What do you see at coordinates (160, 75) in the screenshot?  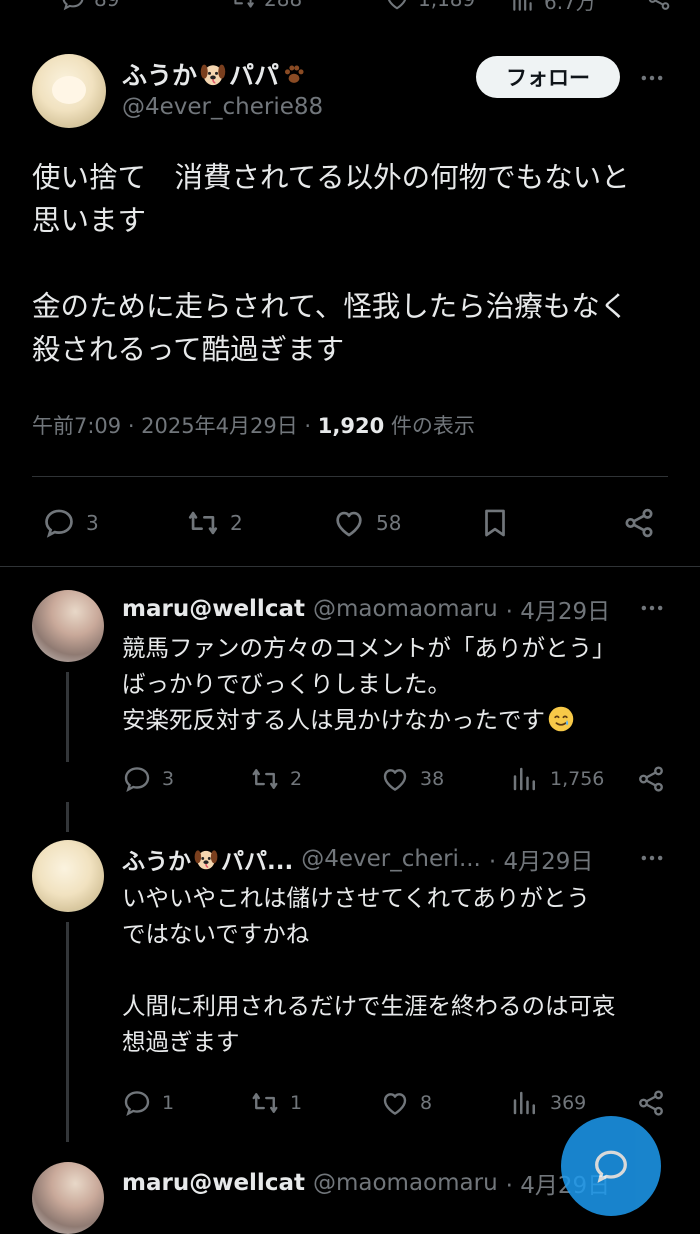 I see `author-display-name: ふうか` at bounding box center [160, 75].